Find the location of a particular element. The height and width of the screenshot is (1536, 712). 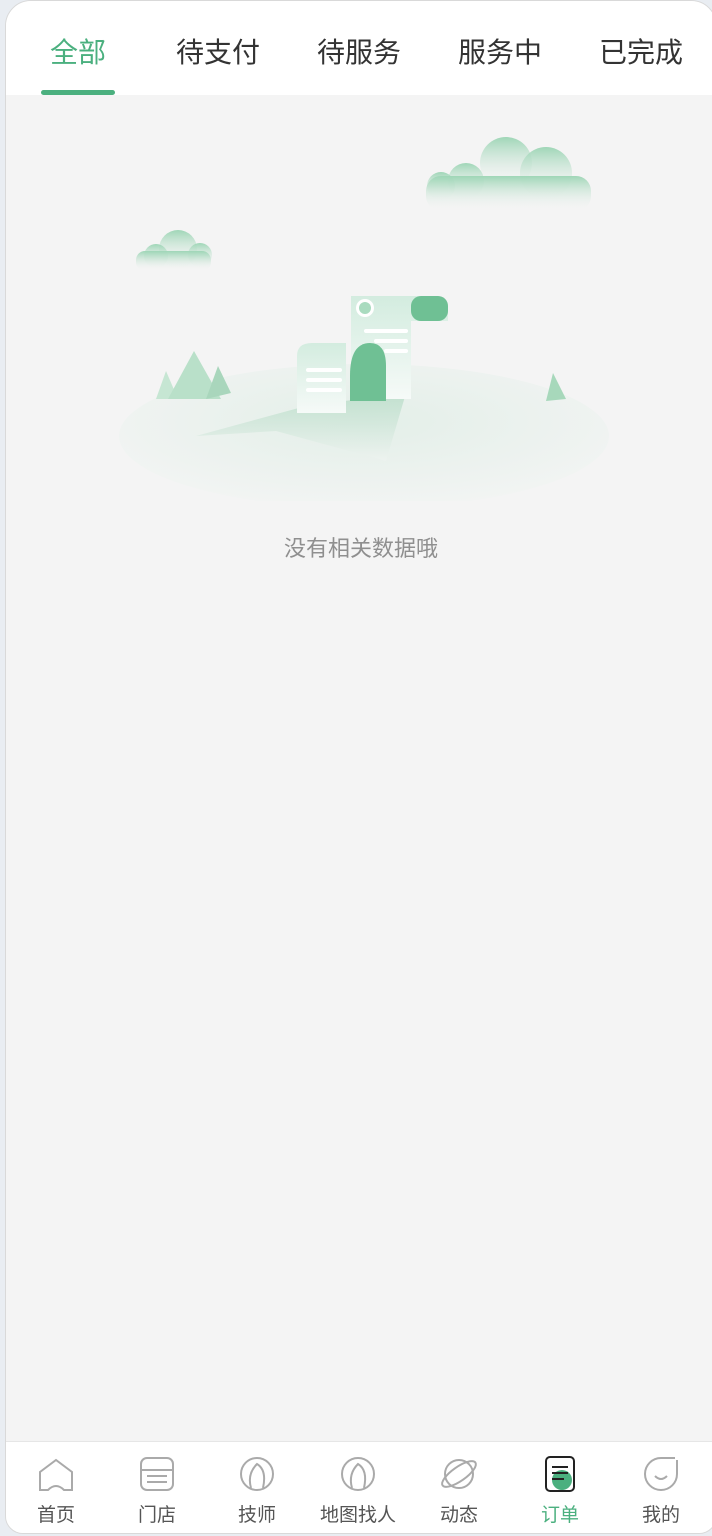

profile-icon is located at coordinates (661, 1474).